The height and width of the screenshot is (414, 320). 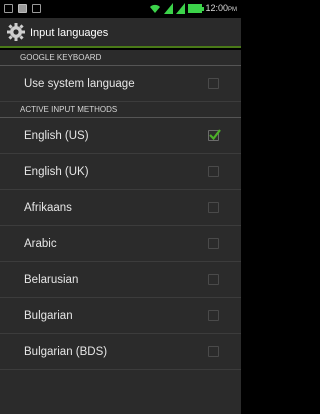 I want to click on action-bar: Input languages, so click(x=120, y=33).